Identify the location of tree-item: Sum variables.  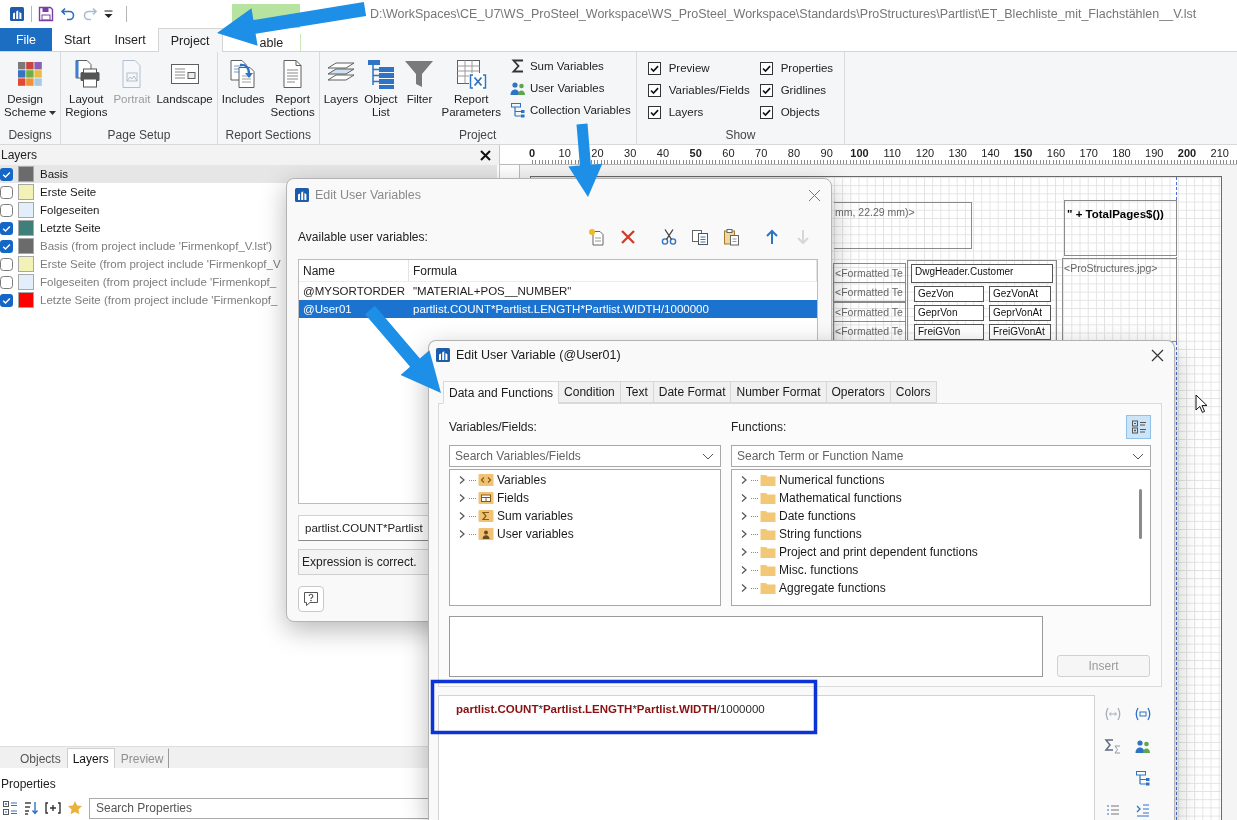
(535, 516).